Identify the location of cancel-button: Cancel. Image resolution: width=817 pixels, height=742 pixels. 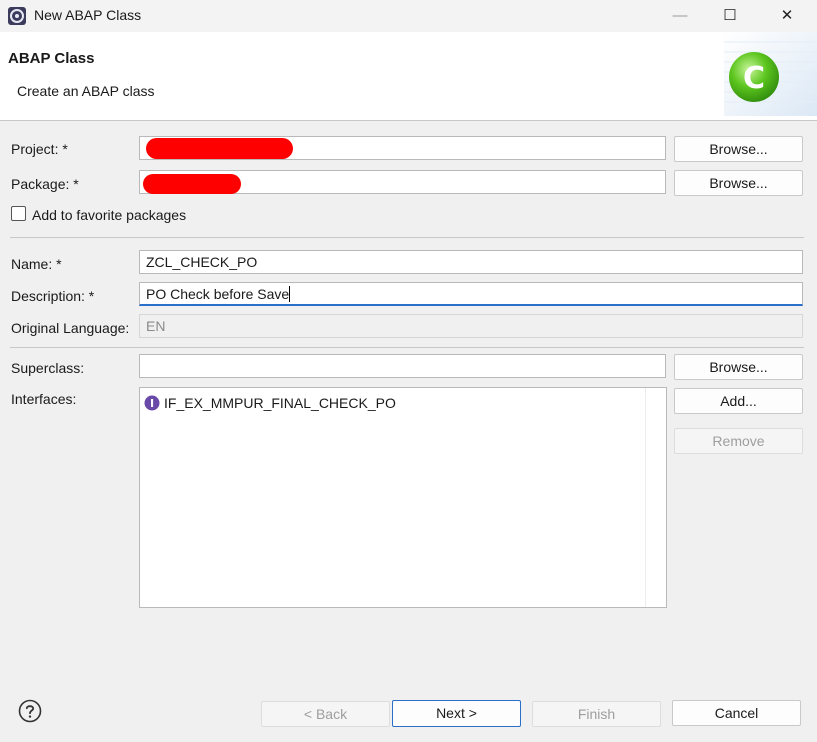
(736, 713).